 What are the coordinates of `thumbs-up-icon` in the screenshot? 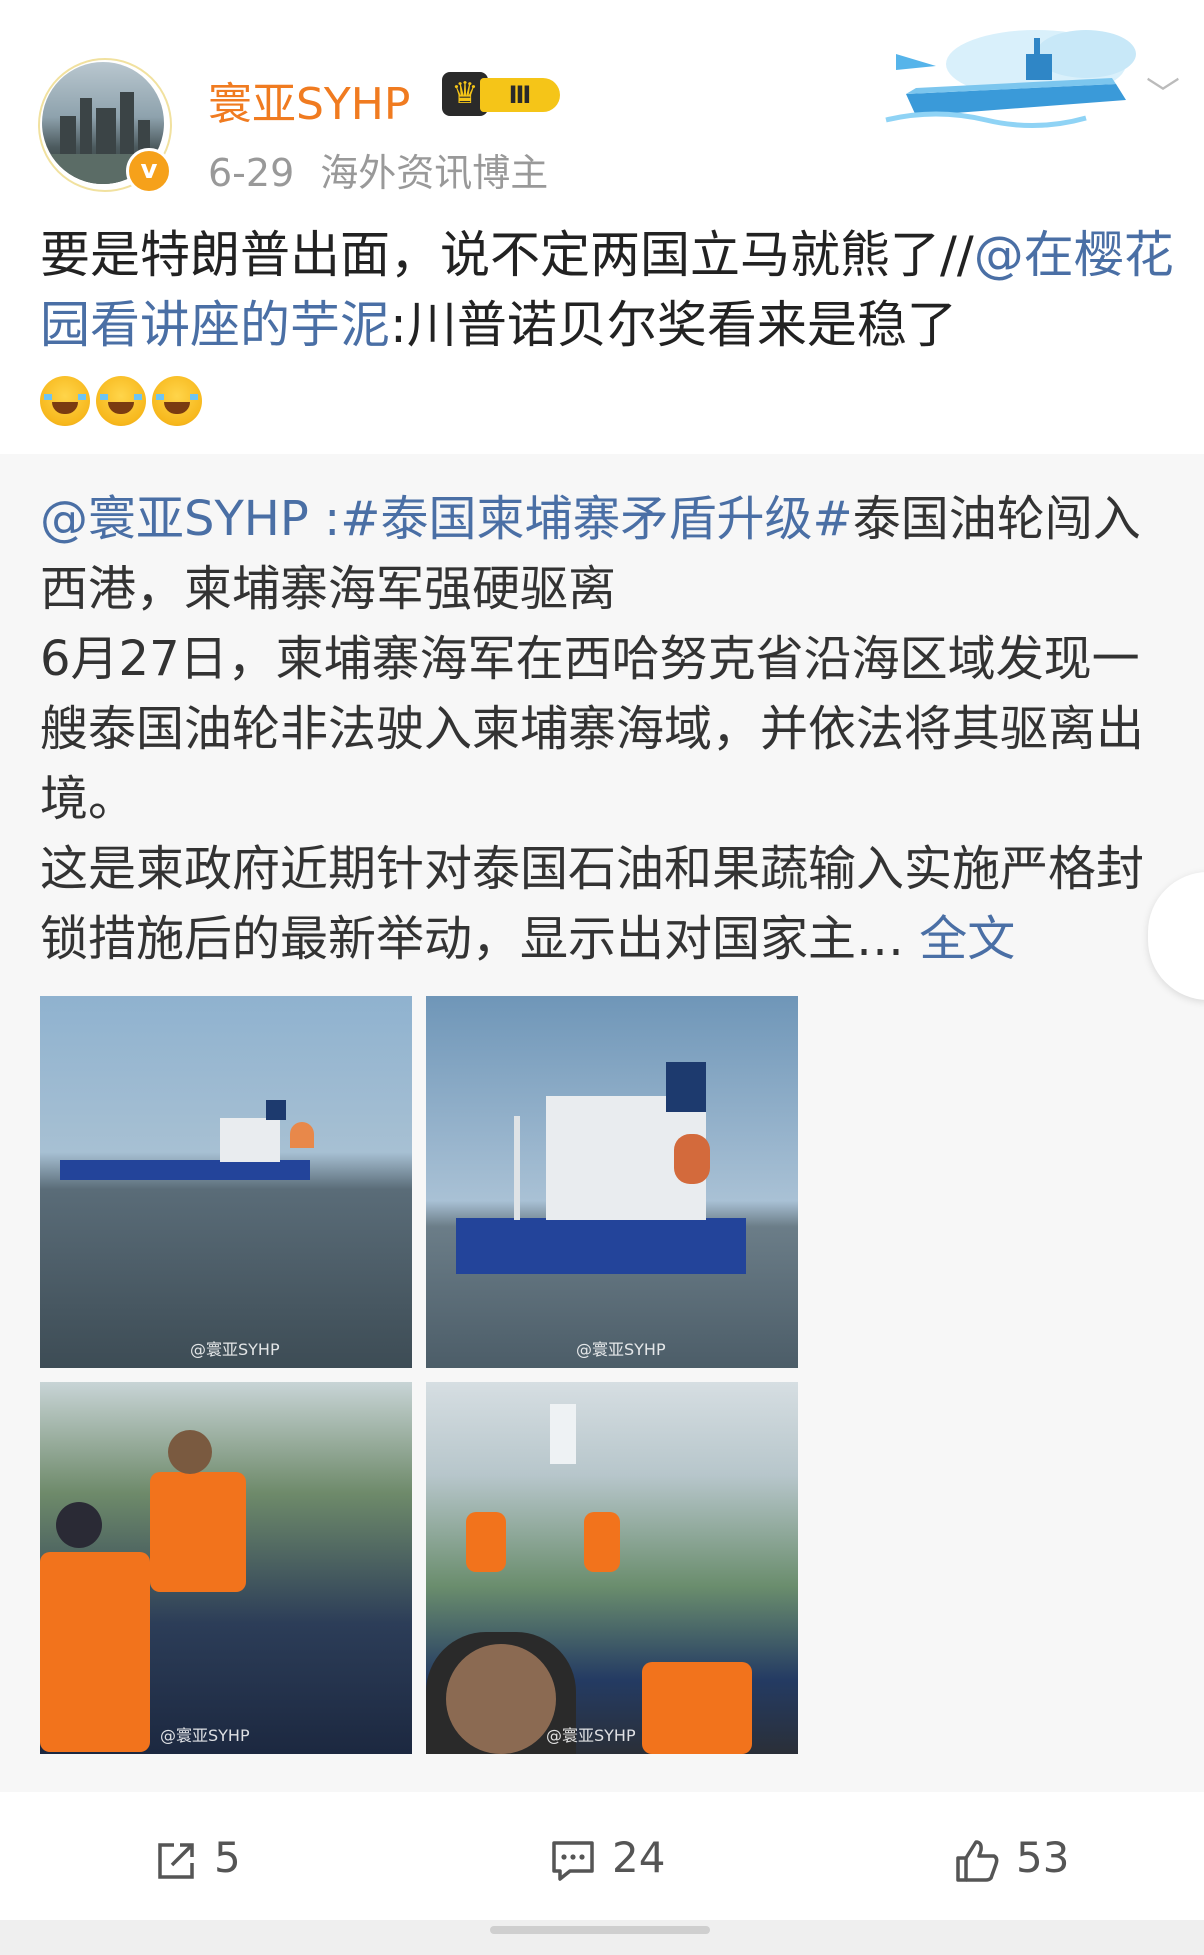 It's located at (977, 1860).